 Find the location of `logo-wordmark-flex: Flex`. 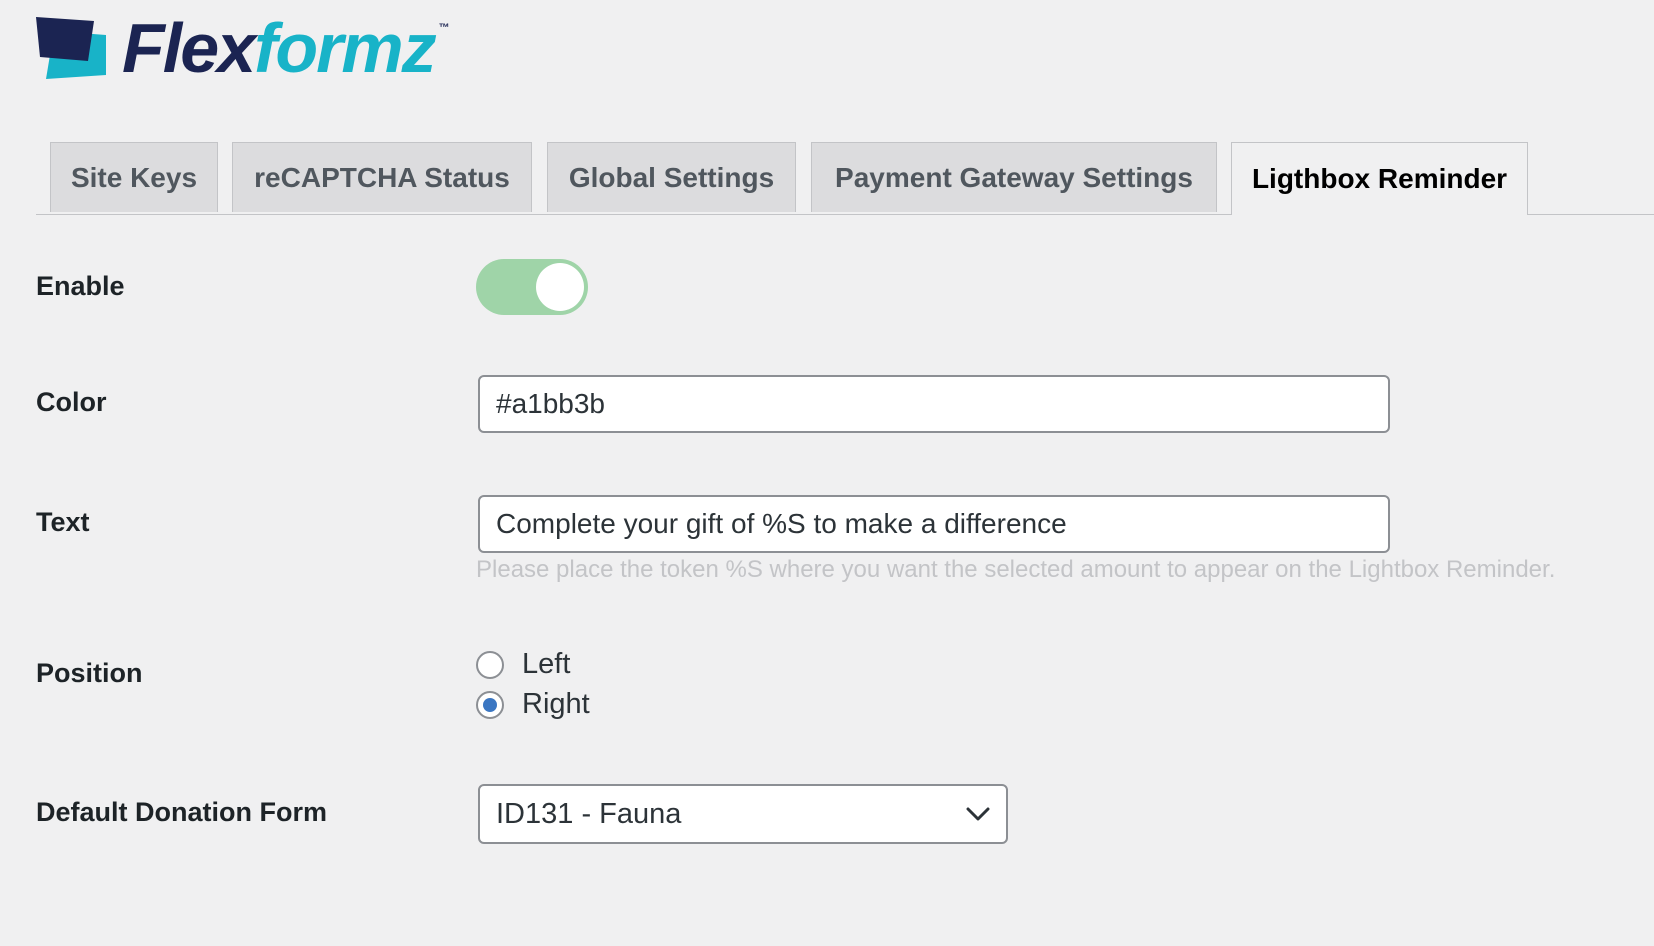

logo-wordmark-flex: Flex is located at coordinates (189, 48).